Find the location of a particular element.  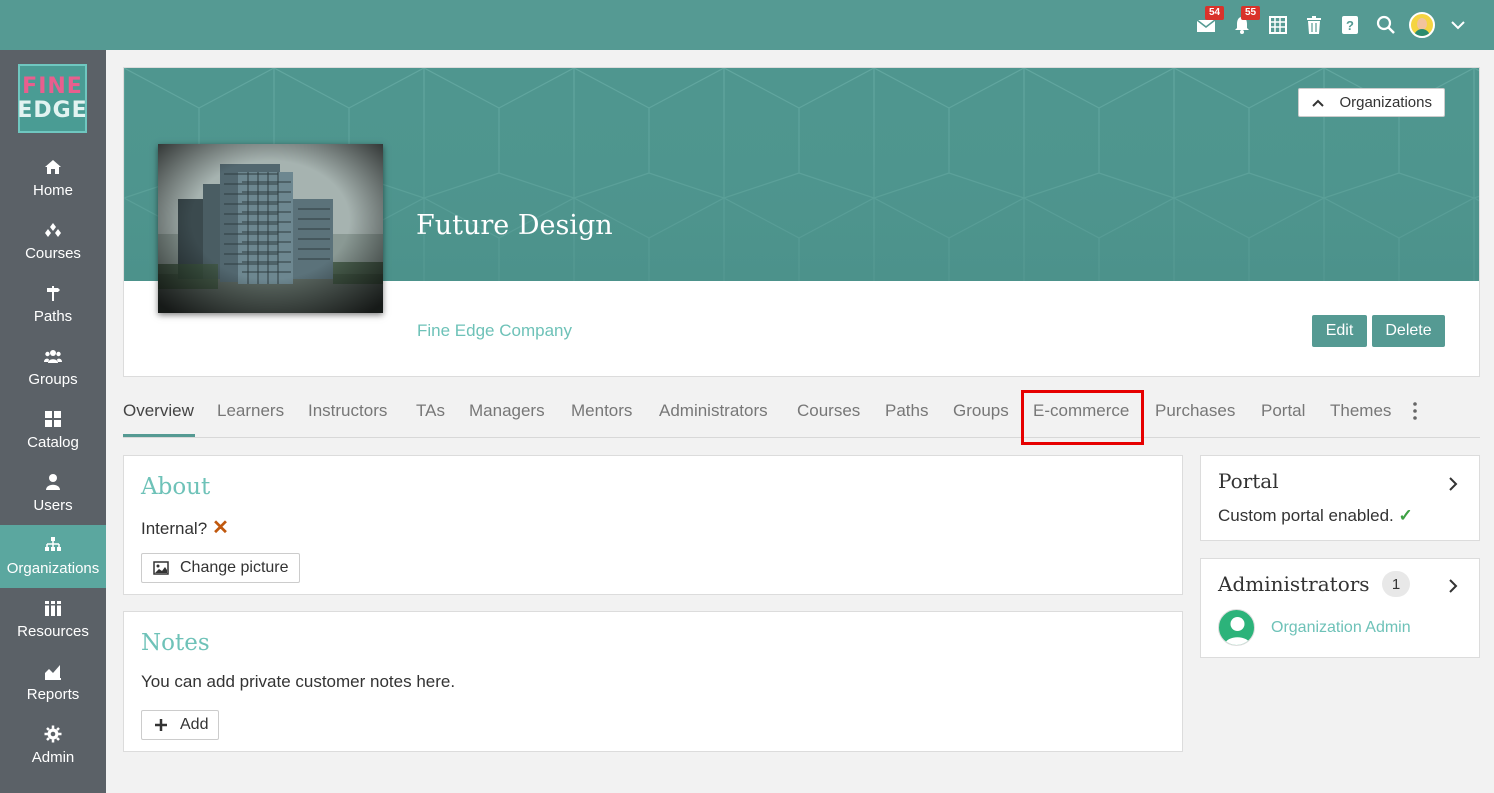

sidebar-item-catalog: Catalog is located at coordinates (53, 430).